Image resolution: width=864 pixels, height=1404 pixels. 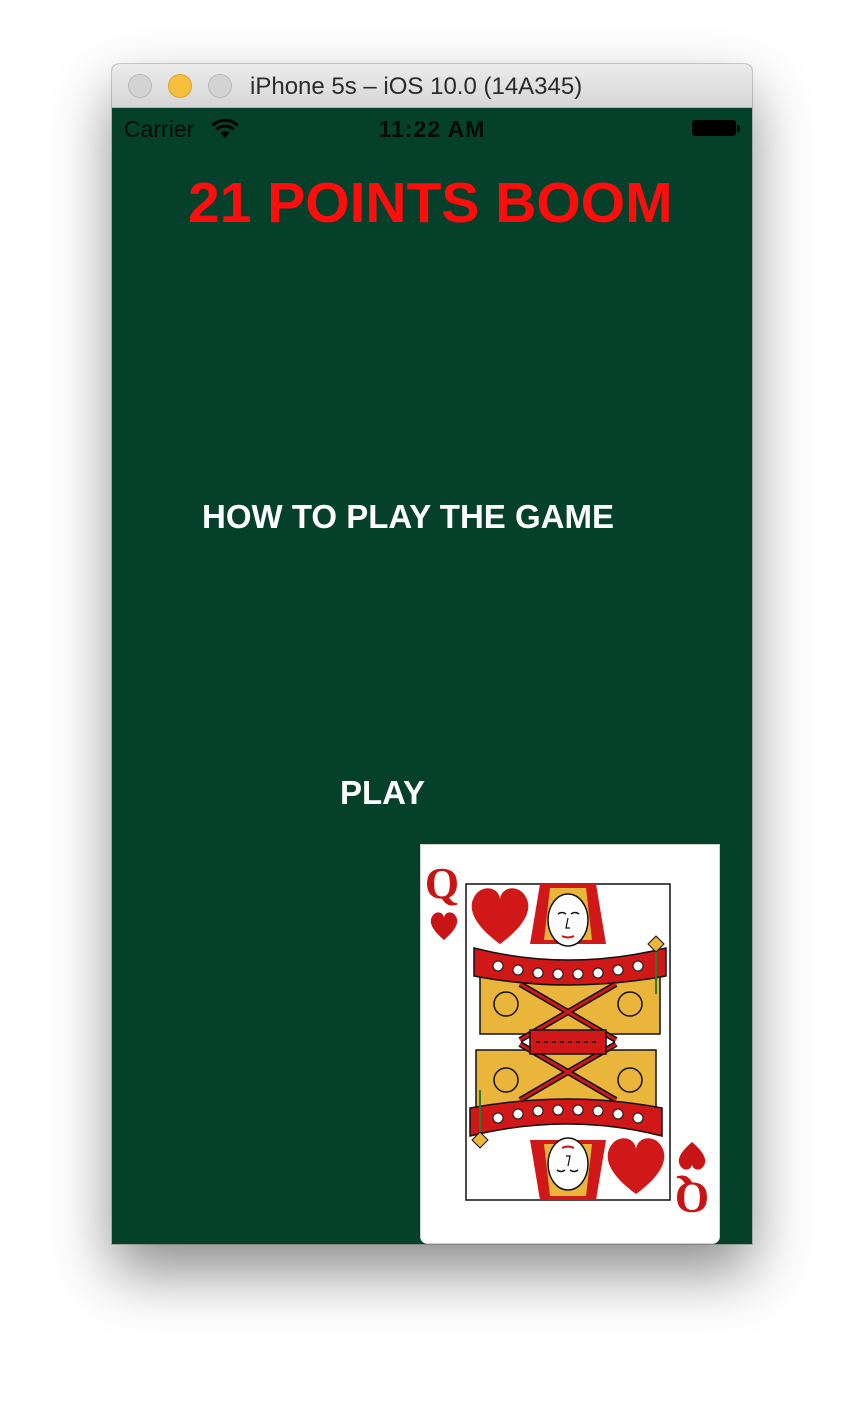 What do you see at coordinates (692, 1197) in the screenshot?
I see `card-rank-bottom: Q` at bounding box center [692, 1197].